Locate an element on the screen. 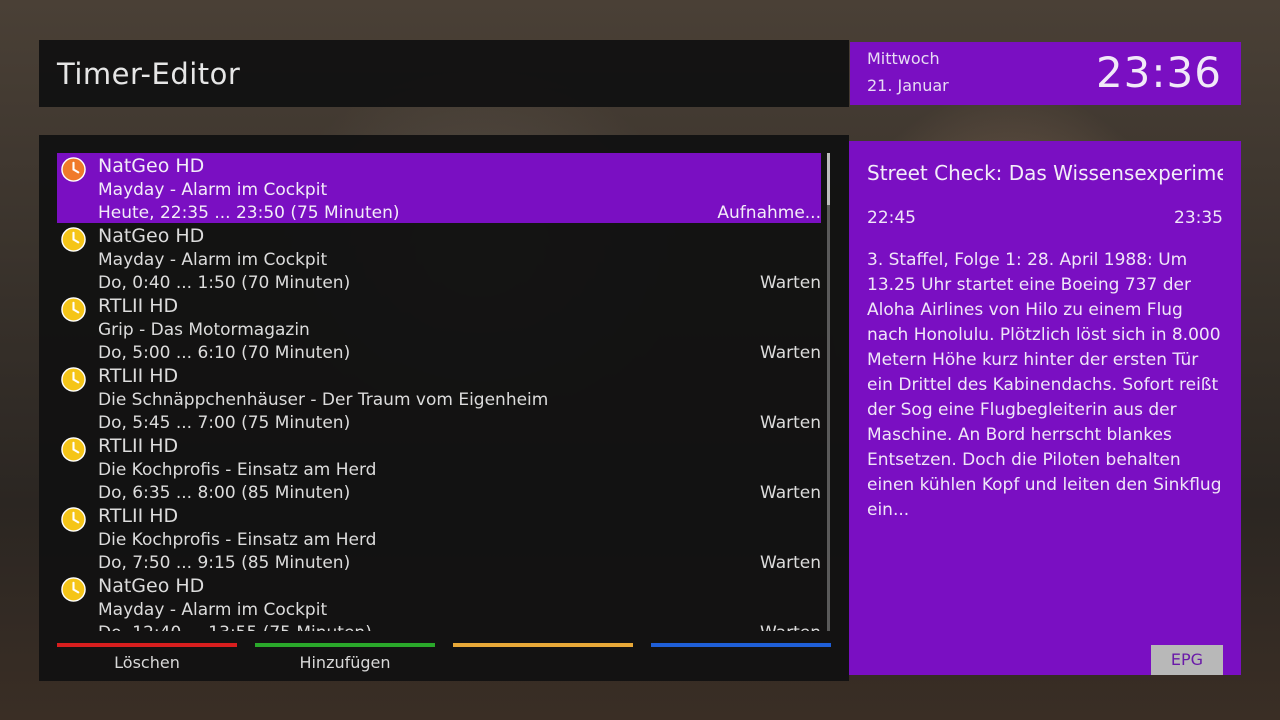 This screenshot has width=1280, height=720. timer-time-range: Do, 6:35 ... 8:00 (85 Minuten) is located at coordinates (224, 493).